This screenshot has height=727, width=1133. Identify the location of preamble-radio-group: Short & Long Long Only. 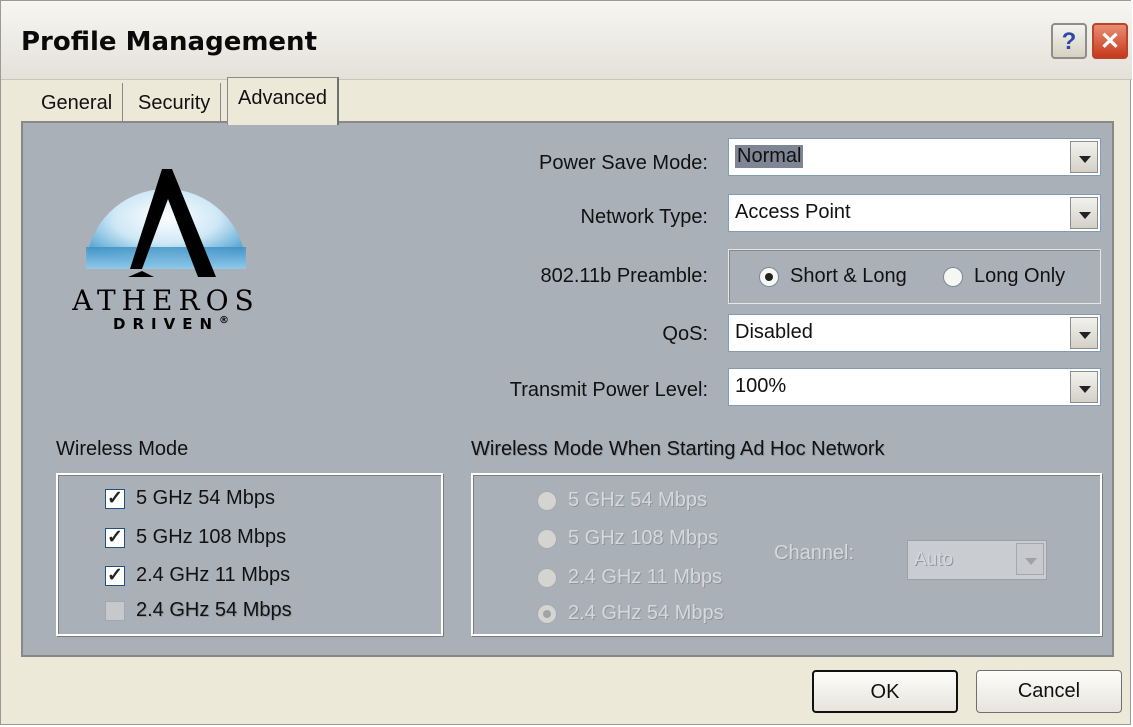
(914, 276).